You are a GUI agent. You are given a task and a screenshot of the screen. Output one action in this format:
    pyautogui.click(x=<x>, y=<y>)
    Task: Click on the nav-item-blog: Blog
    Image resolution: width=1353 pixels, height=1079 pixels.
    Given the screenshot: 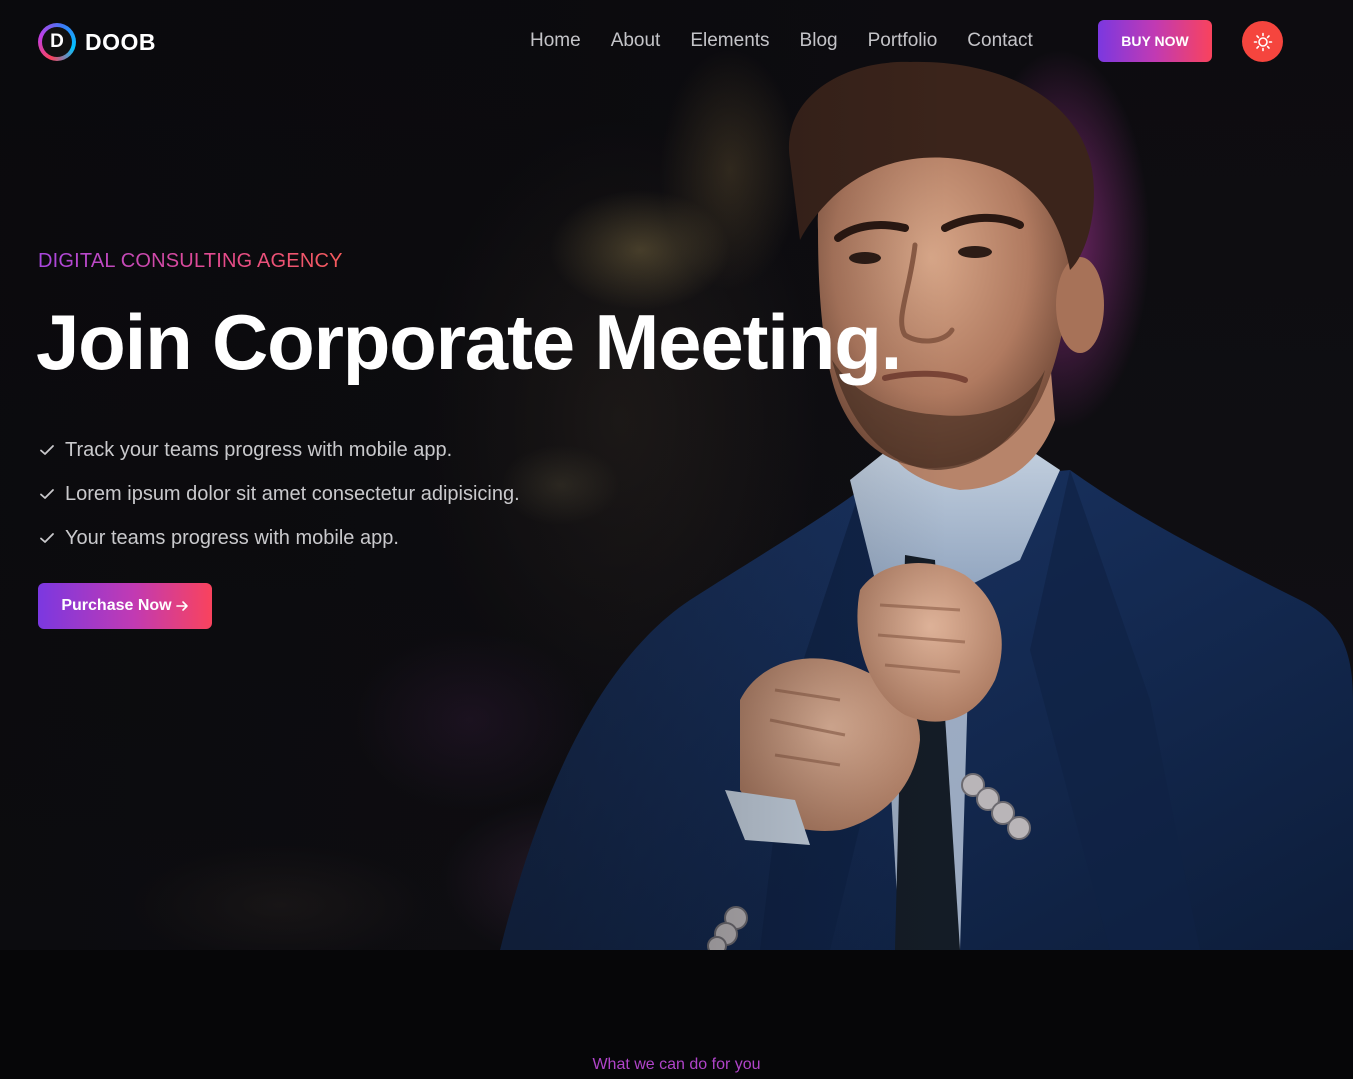 What is the action you would take?
    pyautogui.click(x=819, y=41)
    